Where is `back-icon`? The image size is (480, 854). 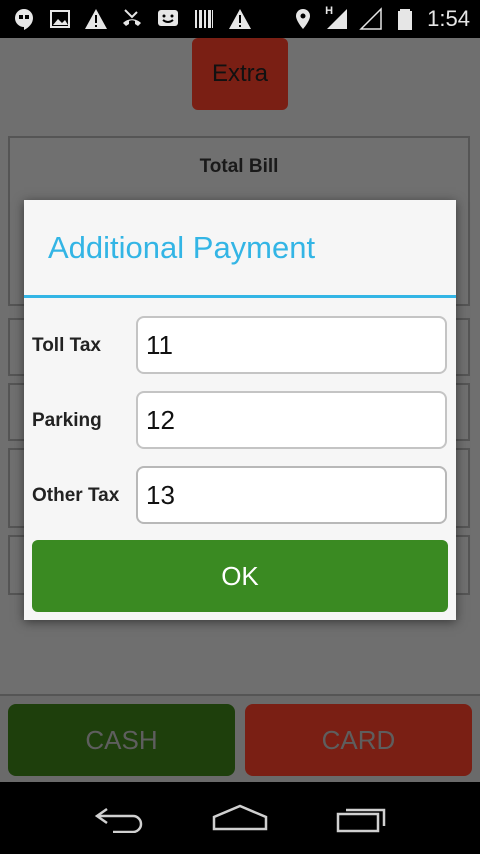
back-icon is located at coordinates (120, 818).